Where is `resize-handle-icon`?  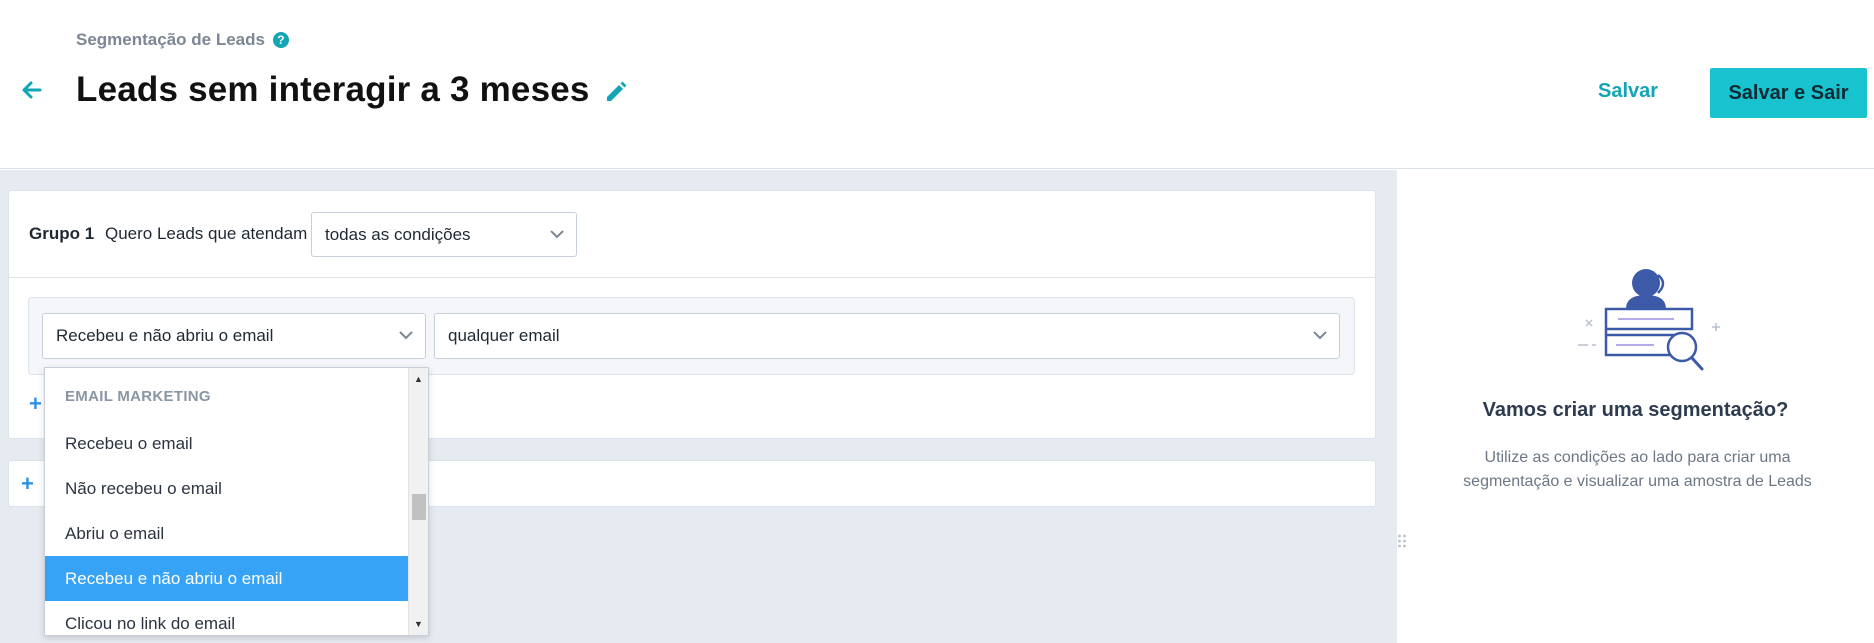
resize-handle-icon is located at coordinates (1402, 544).